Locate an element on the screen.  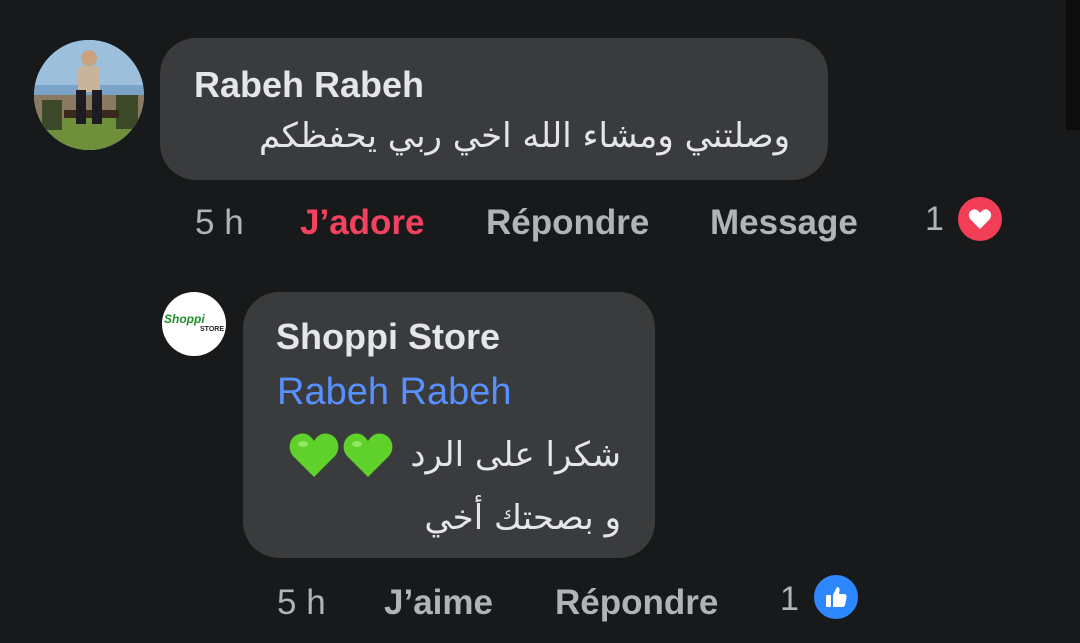
avatar-photo is located at coordinates (89, 95).